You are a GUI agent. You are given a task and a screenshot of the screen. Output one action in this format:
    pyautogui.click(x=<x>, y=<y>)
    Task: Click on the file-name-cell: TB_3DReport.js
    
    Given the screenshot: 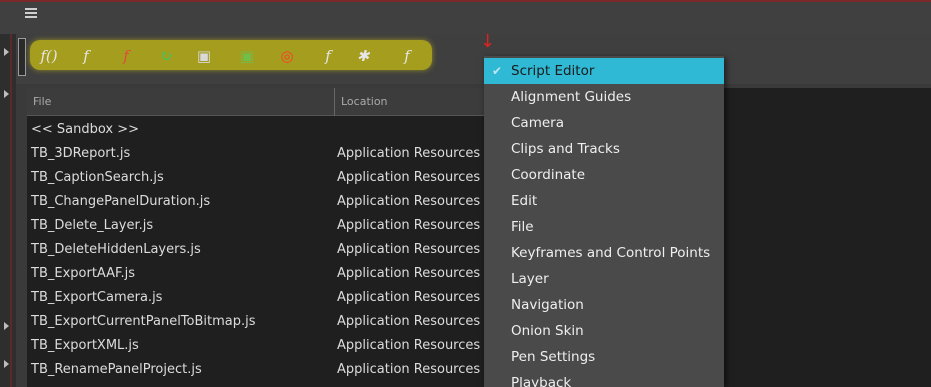 What is the action you would take?
    pyautogui.click(x=81, y=153)
    